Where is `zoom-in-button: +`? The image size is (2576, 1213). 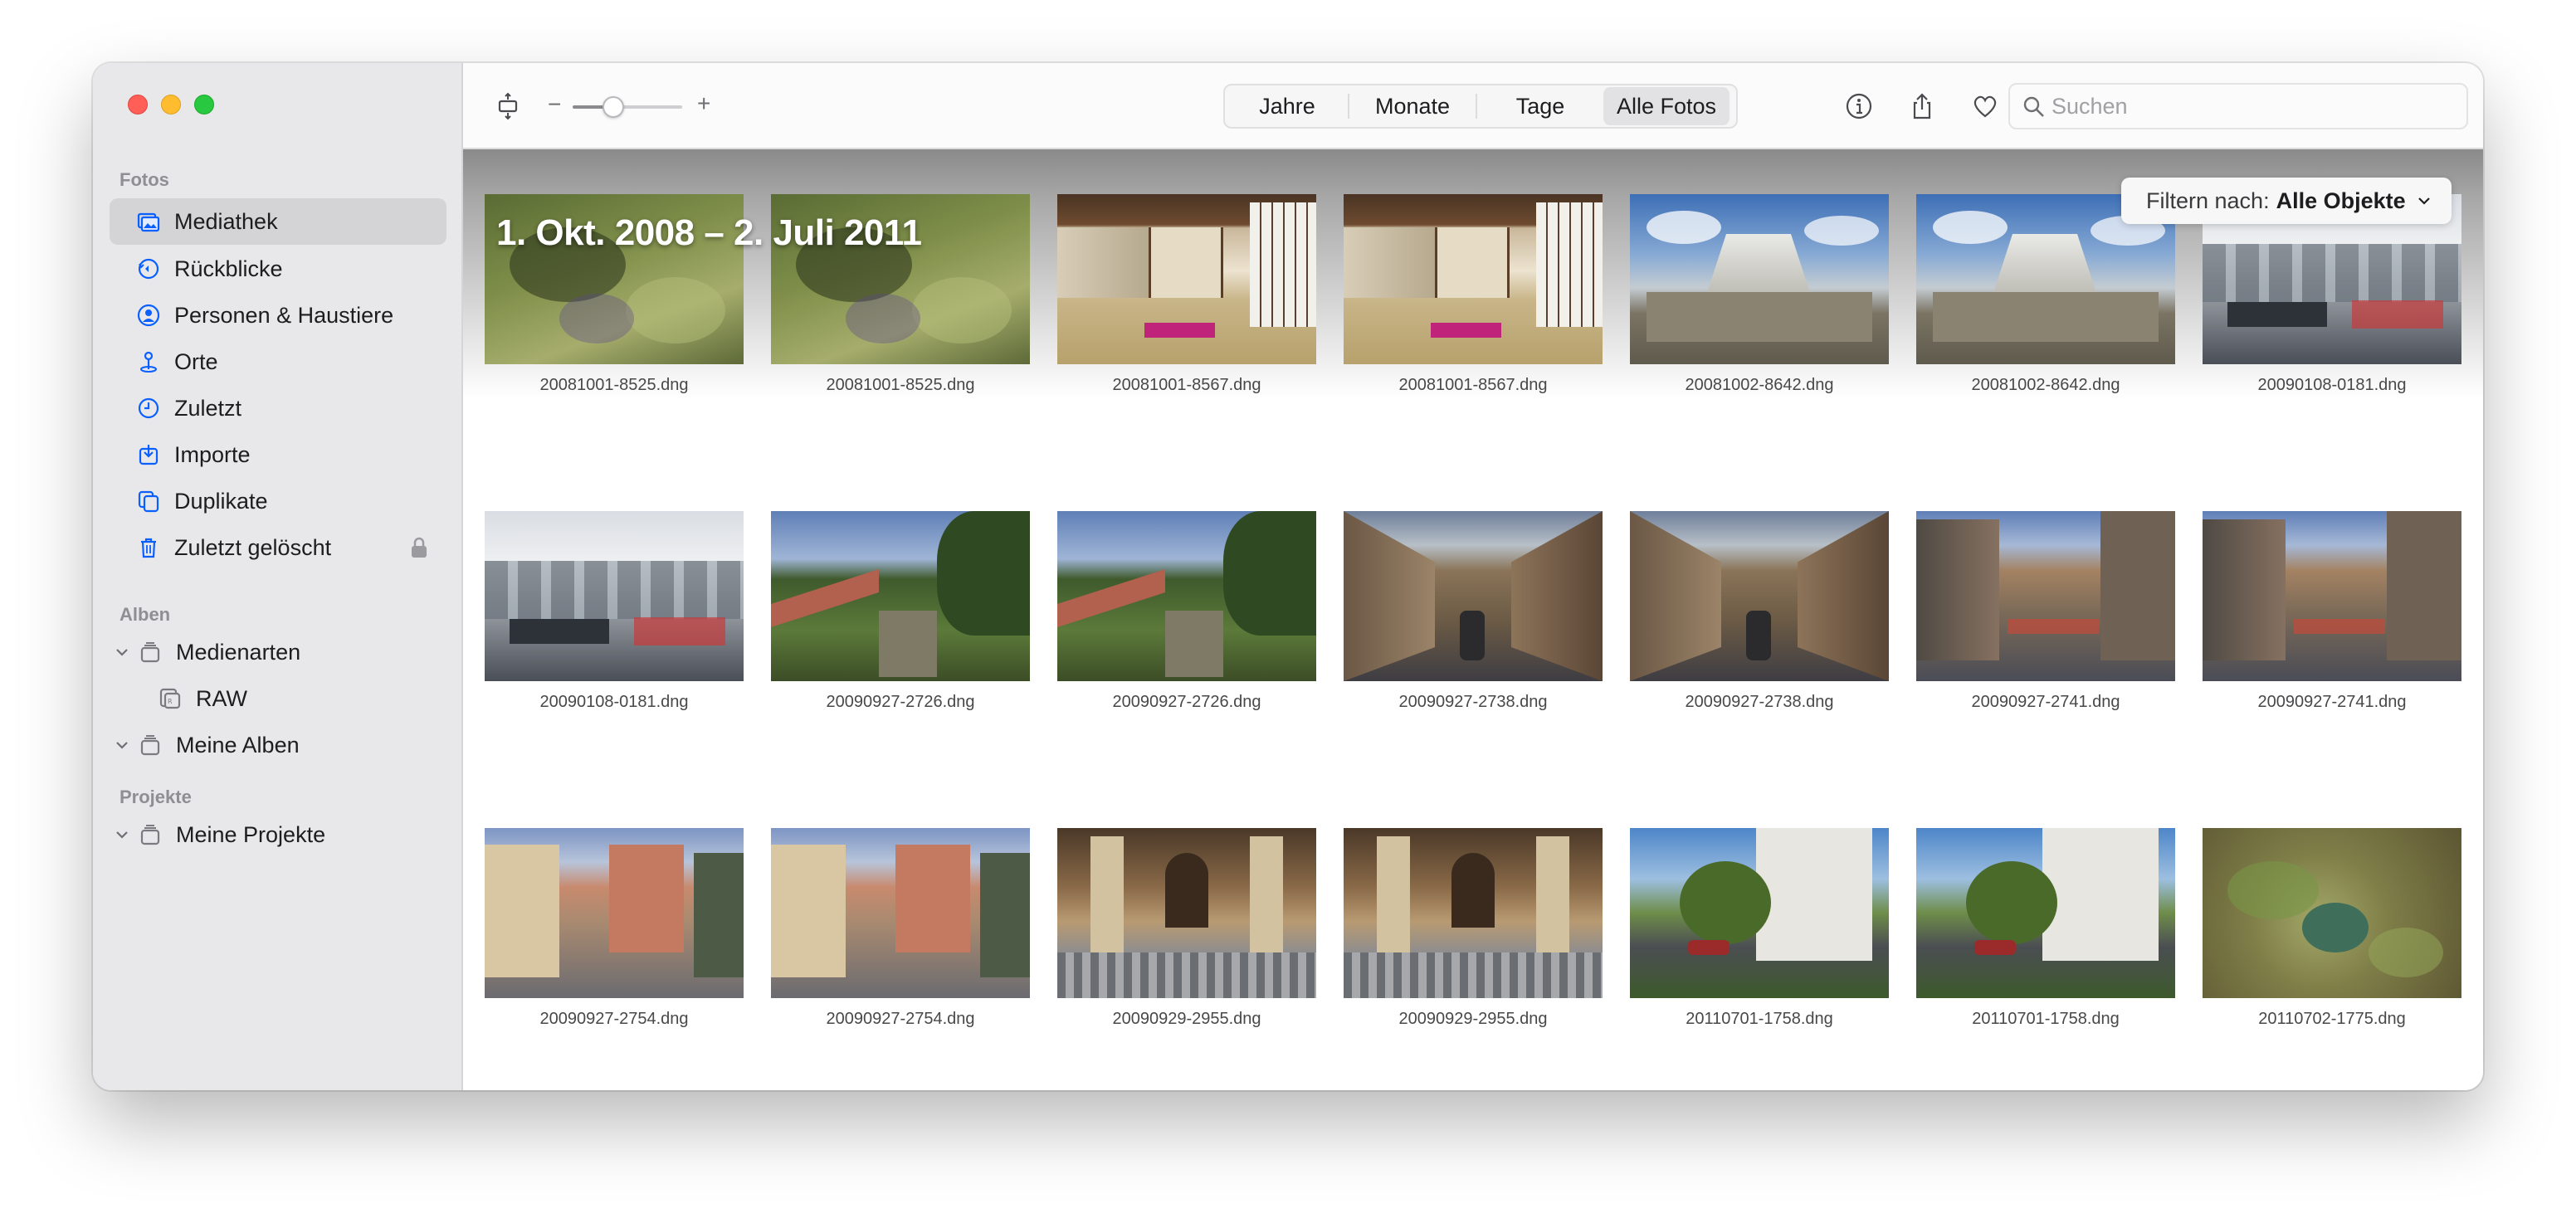
zoom-in-button: + is located at coordinates (704, 103).